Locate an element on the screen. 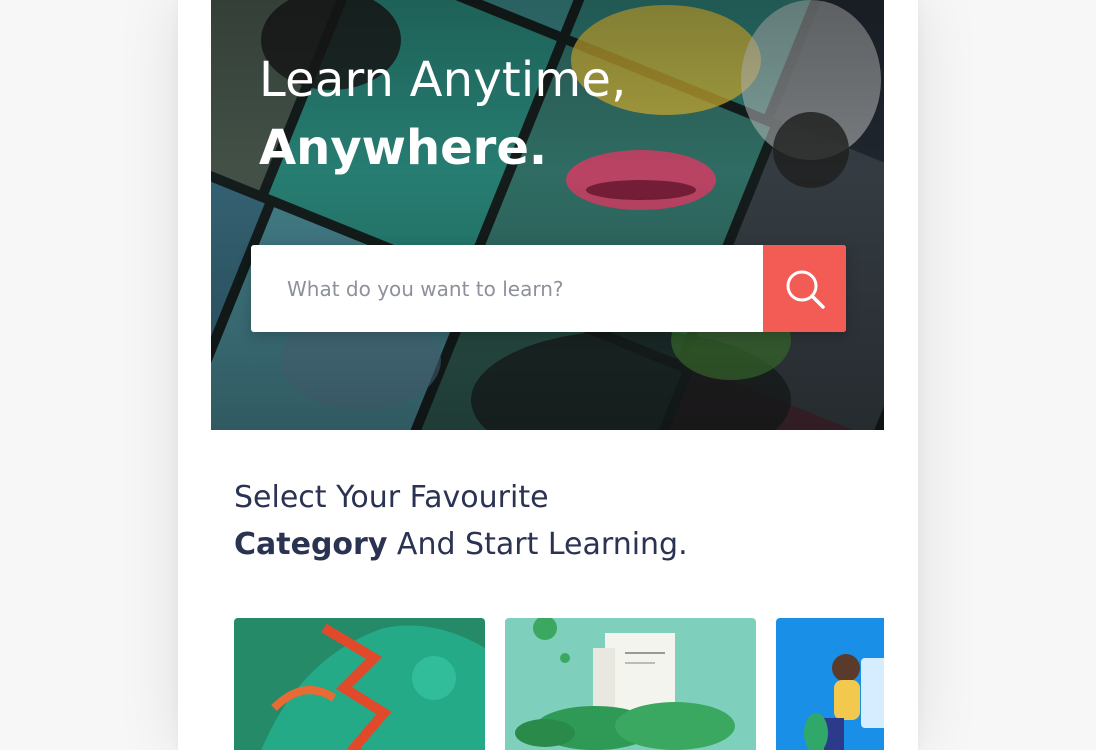 The height and width of the screenshot is (750, 1096). section-title-bold: Category is located at coordinates (311, 544).